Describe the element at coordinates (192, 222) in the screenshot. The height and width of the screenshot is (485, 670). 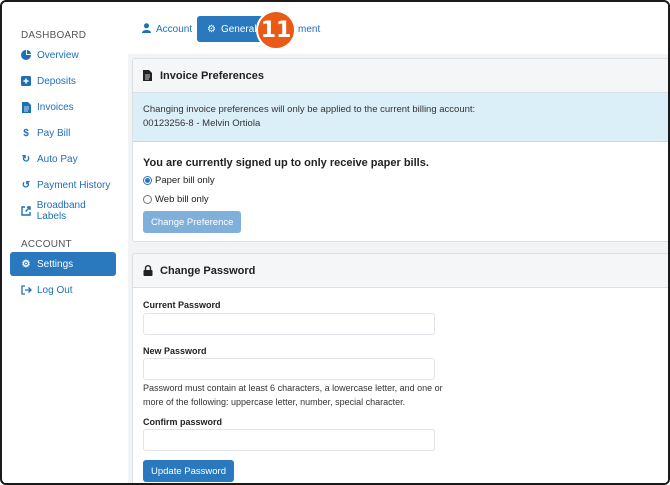
I see `change-preference-button: Change Preference` at that location.